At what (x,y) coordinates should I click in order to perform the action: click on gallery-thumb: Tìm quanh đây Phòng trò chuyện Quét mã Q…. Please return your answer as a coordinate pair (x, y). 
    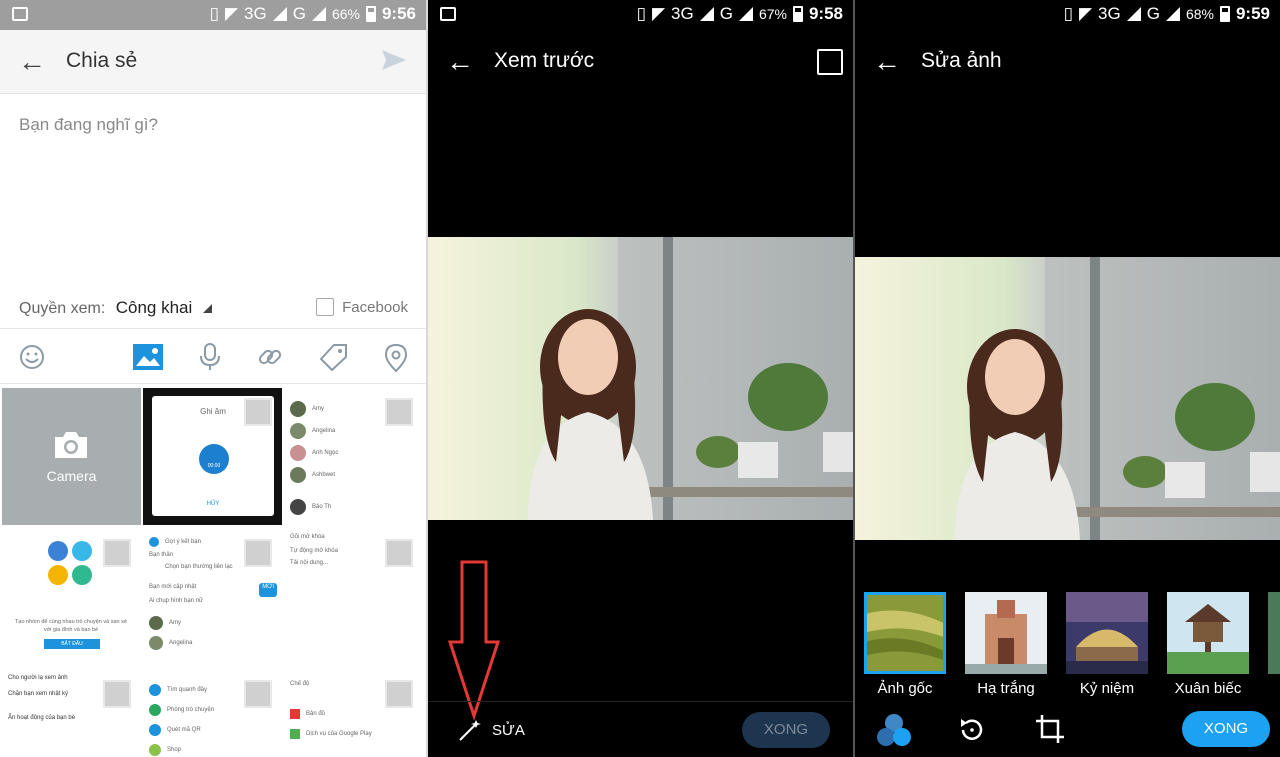
    Looking at the image, I should click on (212, 713).